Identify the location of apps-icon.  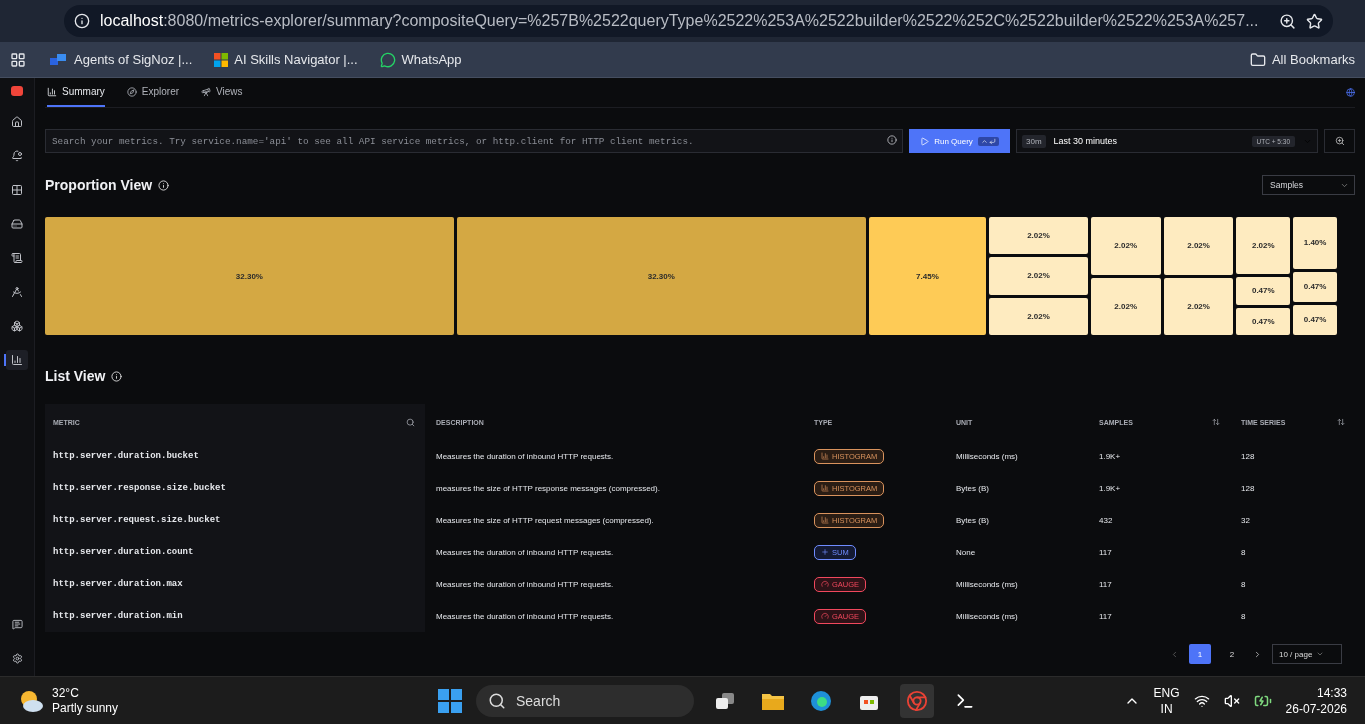
(18, 59).